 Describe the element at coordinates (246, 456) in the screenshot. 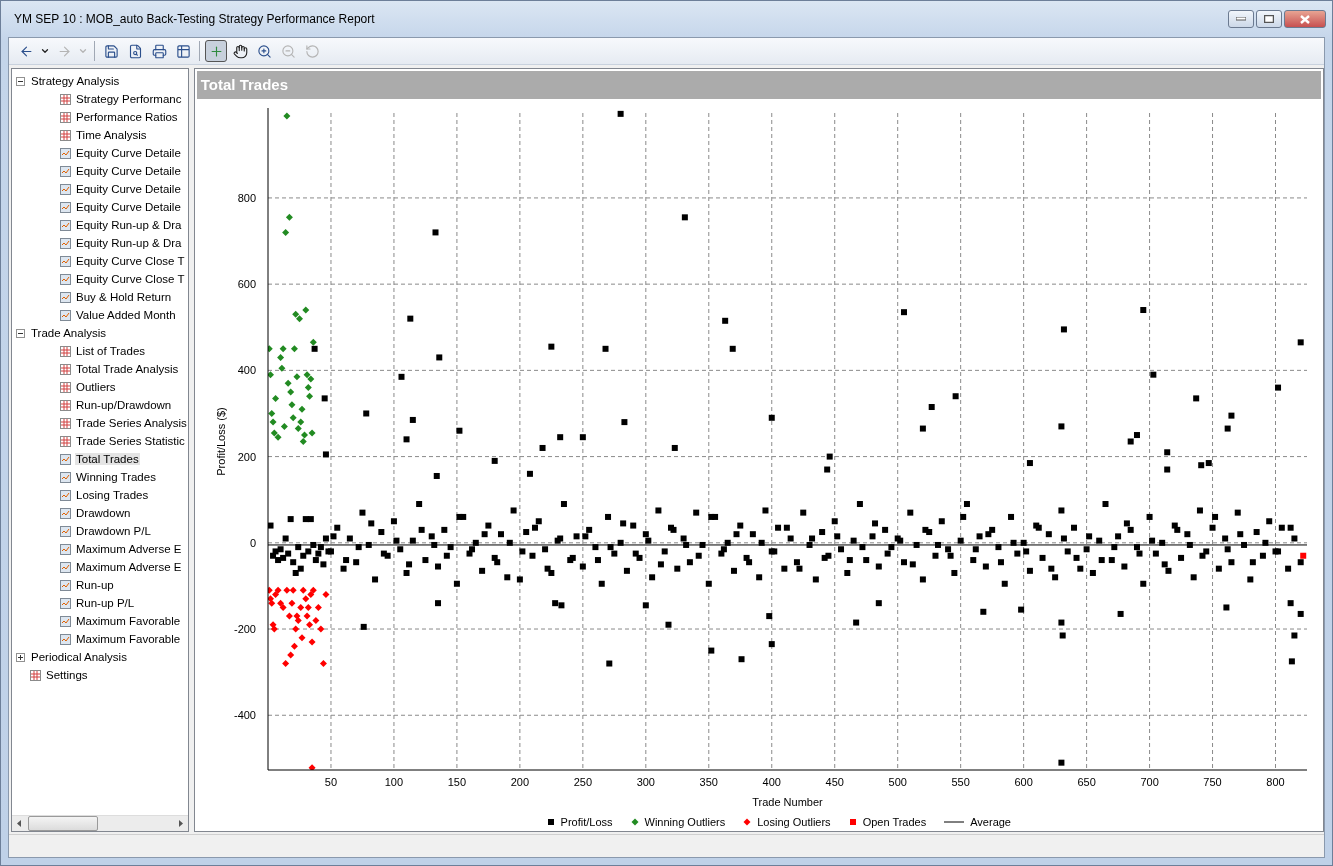

I see `y-tick-label: 200` at that location.